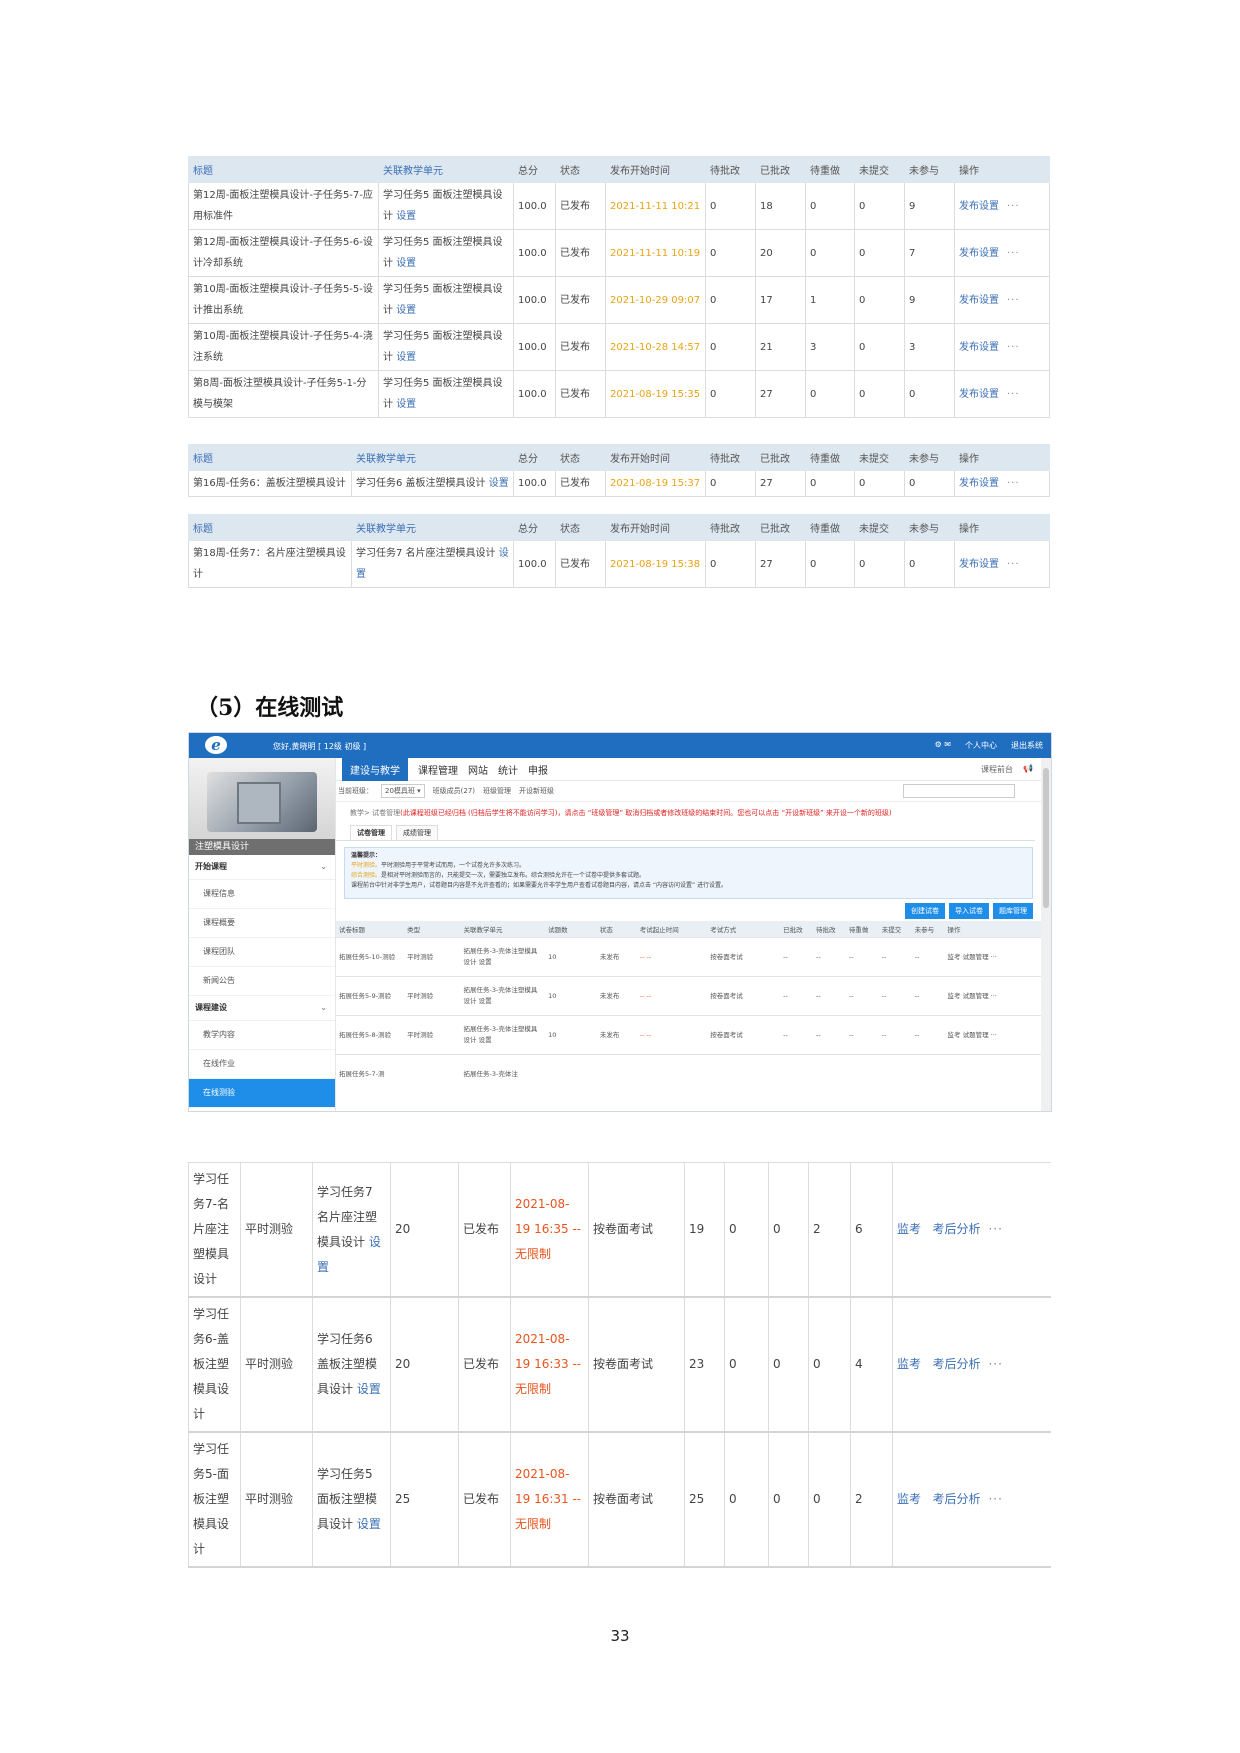  Describe the element at coordinates (262, 923) in the screenshot. I see `sidebar-item: 课程概要` at that location.